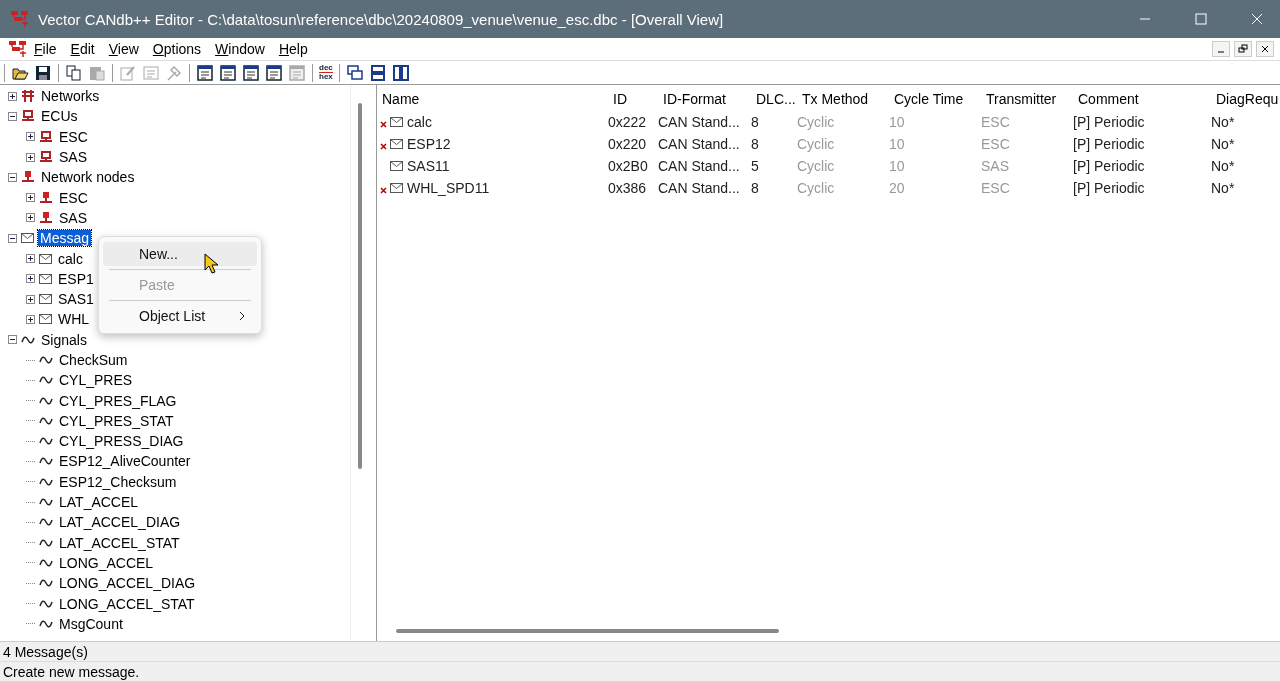 The width and height of the screenshot is (1280, 681). Describe the element at coordinates (709, 99) in the screenshot. I see `column-header: ID-Format` at that location.